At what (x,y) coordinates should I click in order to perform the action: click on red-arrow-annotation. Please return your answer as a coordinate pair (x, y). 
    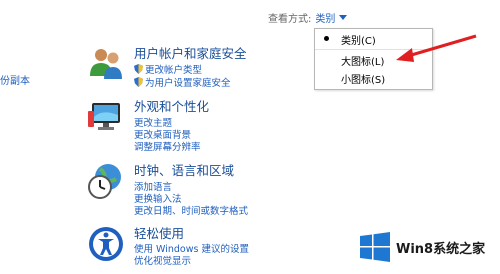
    Looking at the image, I should click on (436, 48).